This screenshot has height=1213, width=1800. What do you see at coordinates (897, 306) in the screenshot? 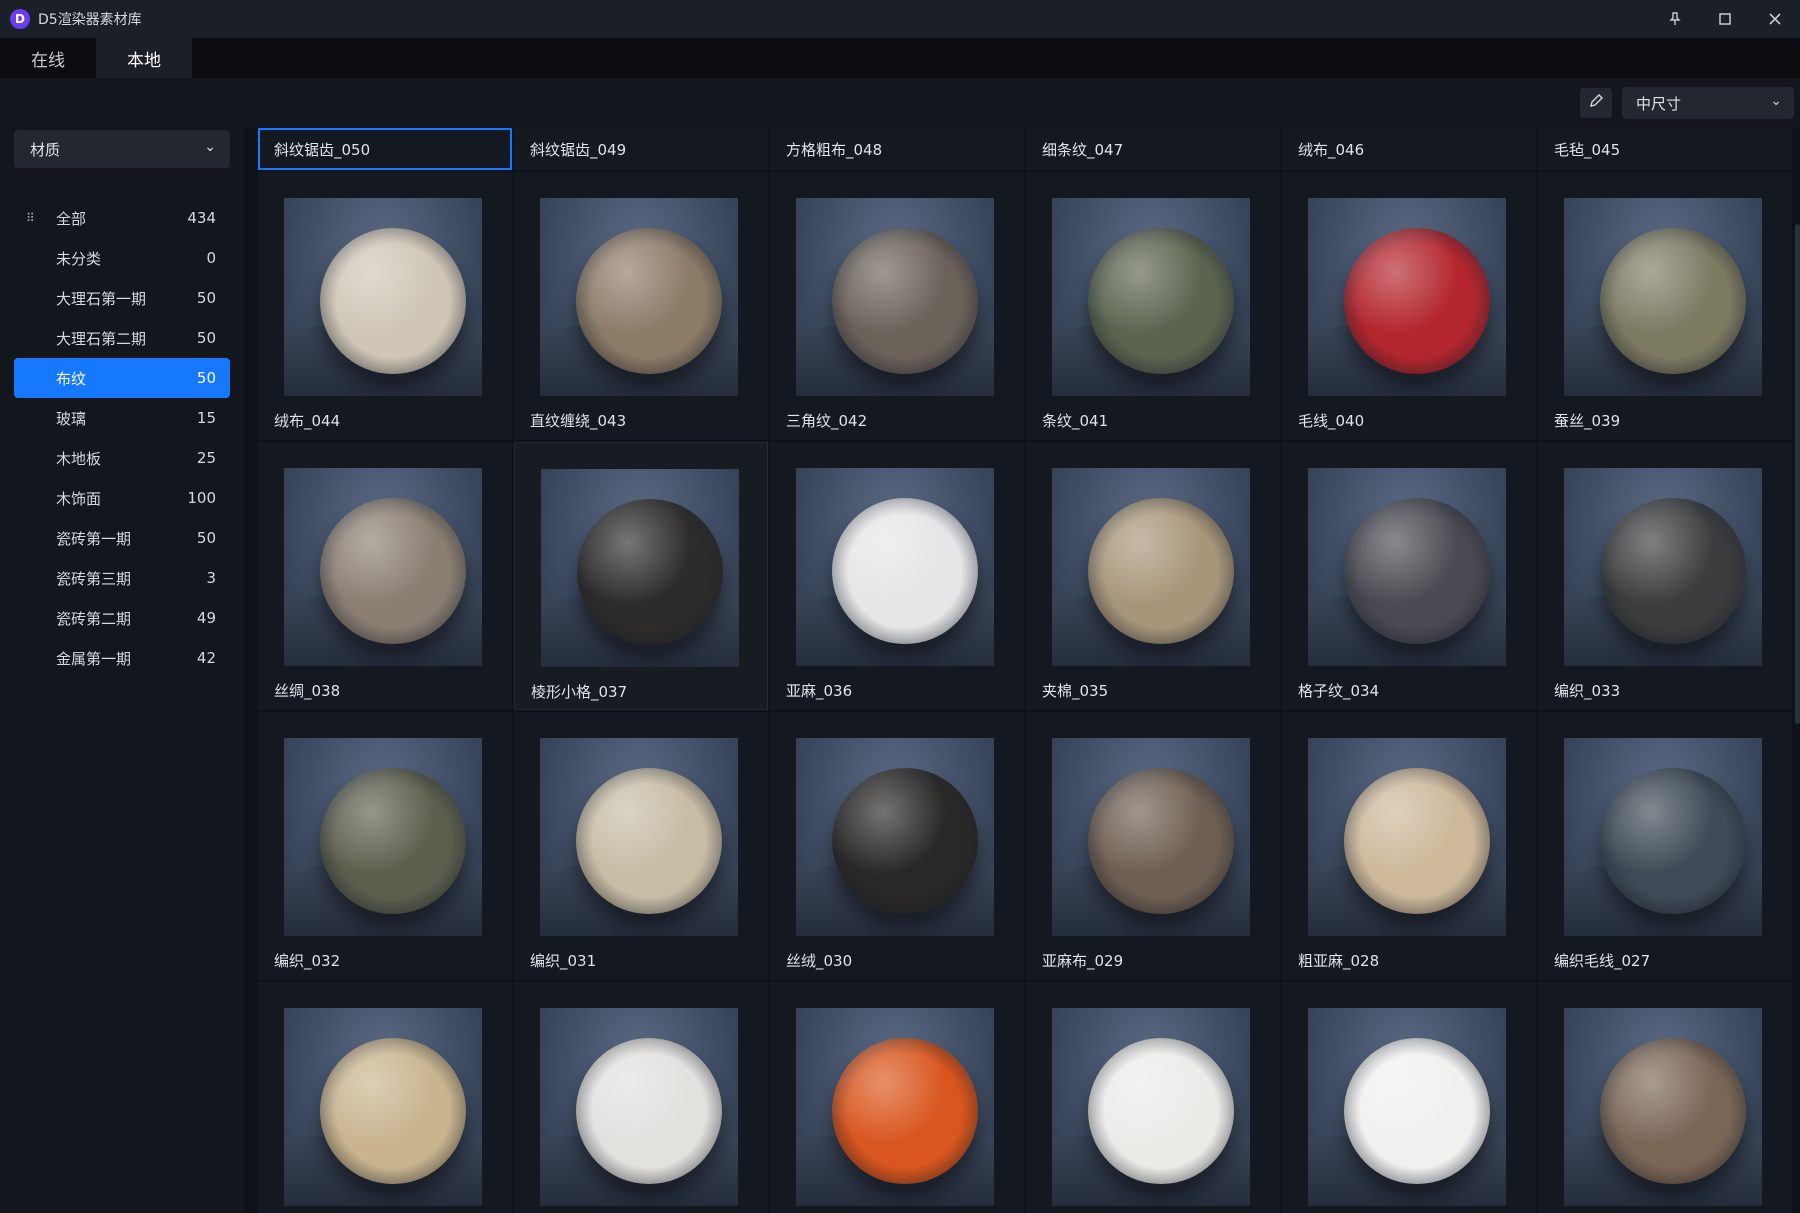
I see `material-tile: 三角纹_042` at bounding box center [897, 306].